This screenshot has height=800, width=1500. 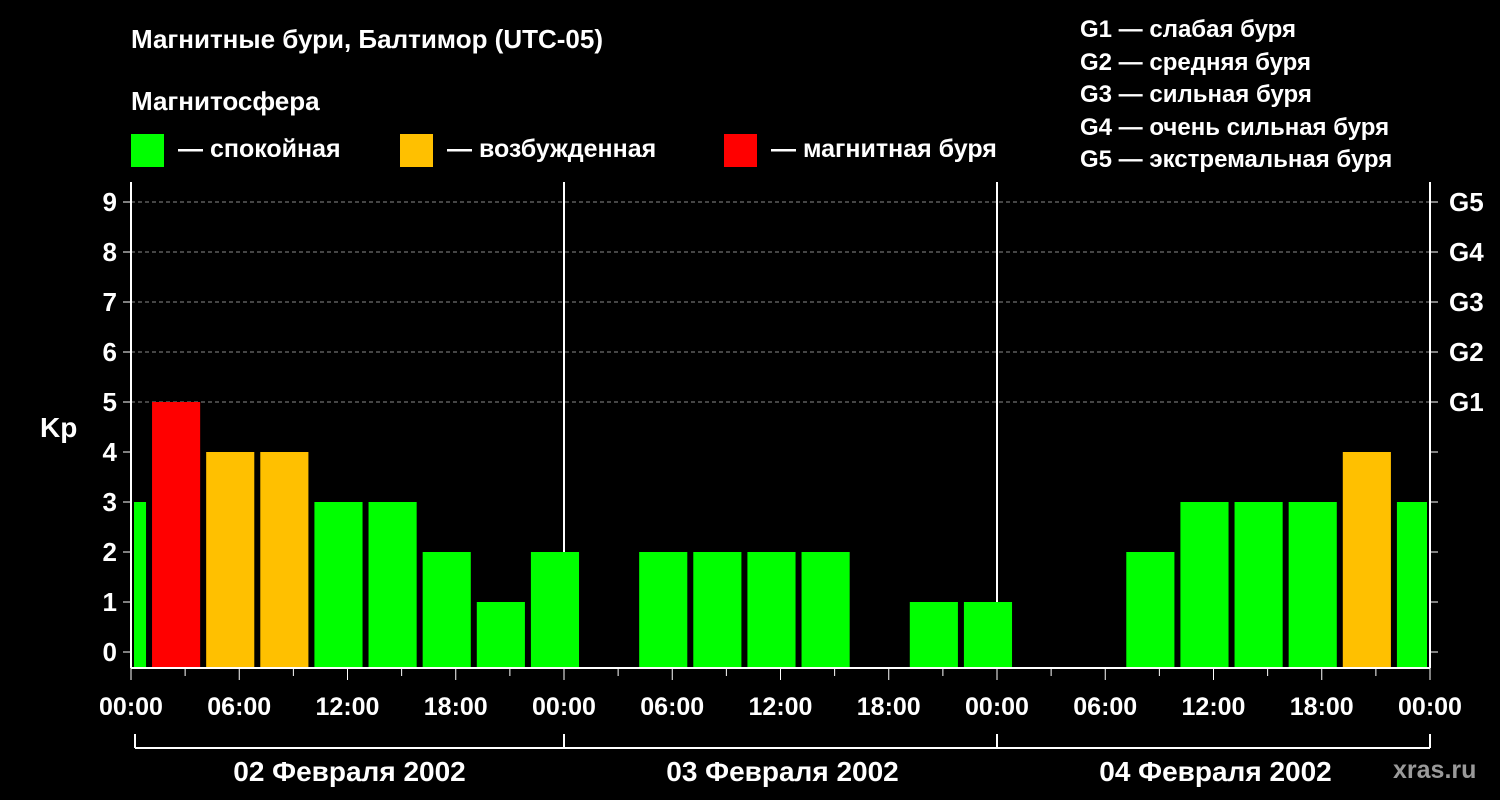 What do you see at coordinates (110, 552) in the screenshot?
I see `y-tick-label: 2` at bounding box center [110, 552].